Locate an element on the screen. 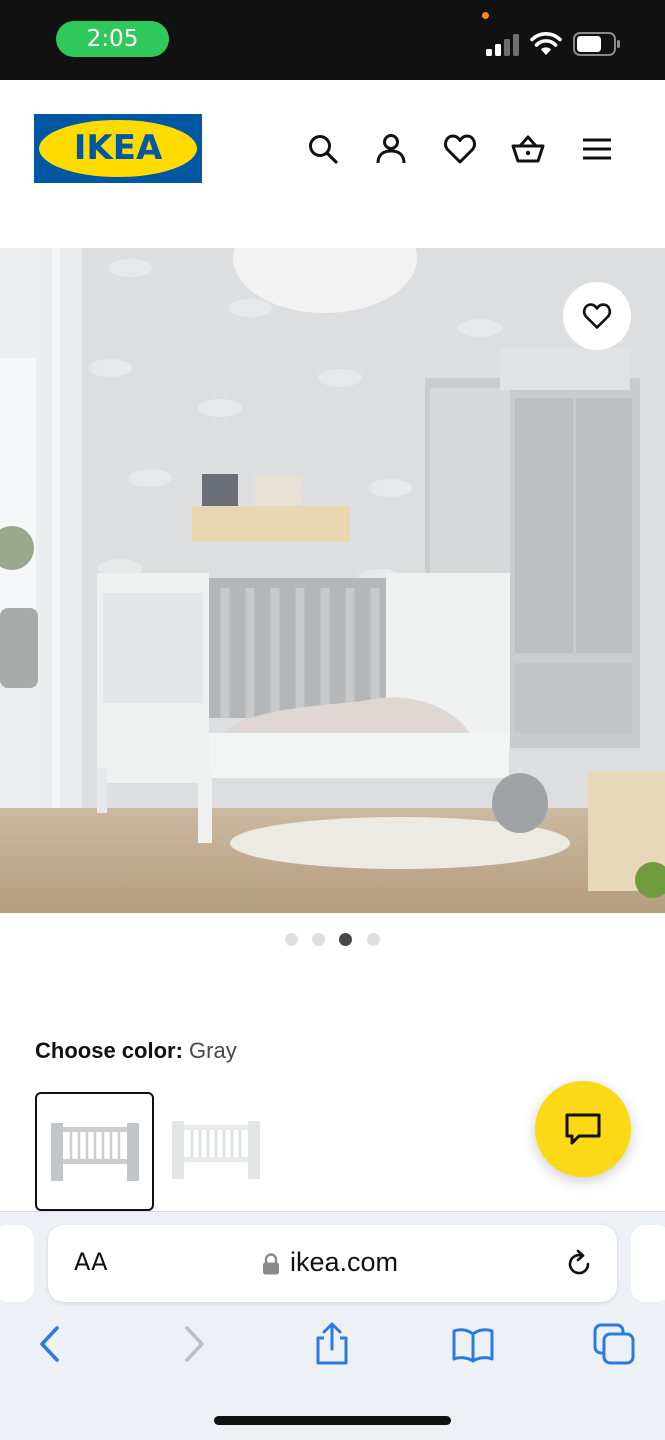  color-swatch-gray is located at coordinates (94, 1151).